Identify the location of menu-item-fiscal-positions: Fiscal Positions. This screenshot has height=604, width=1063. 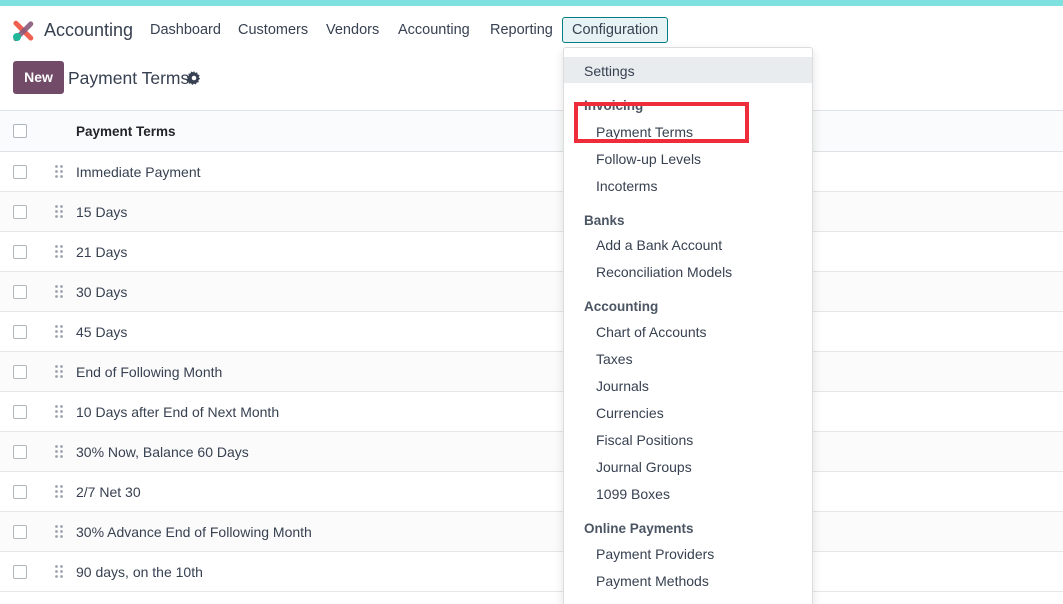
(644, 440).